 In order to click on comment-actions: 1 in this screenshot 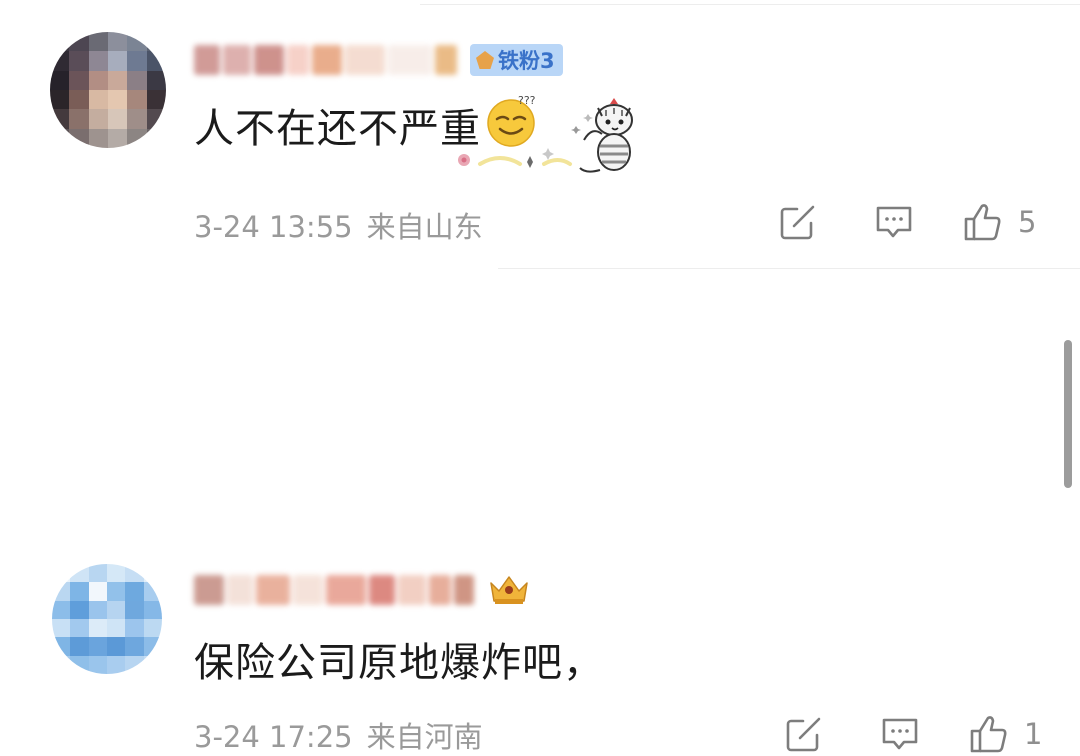, I will do `click(912, 734)`.